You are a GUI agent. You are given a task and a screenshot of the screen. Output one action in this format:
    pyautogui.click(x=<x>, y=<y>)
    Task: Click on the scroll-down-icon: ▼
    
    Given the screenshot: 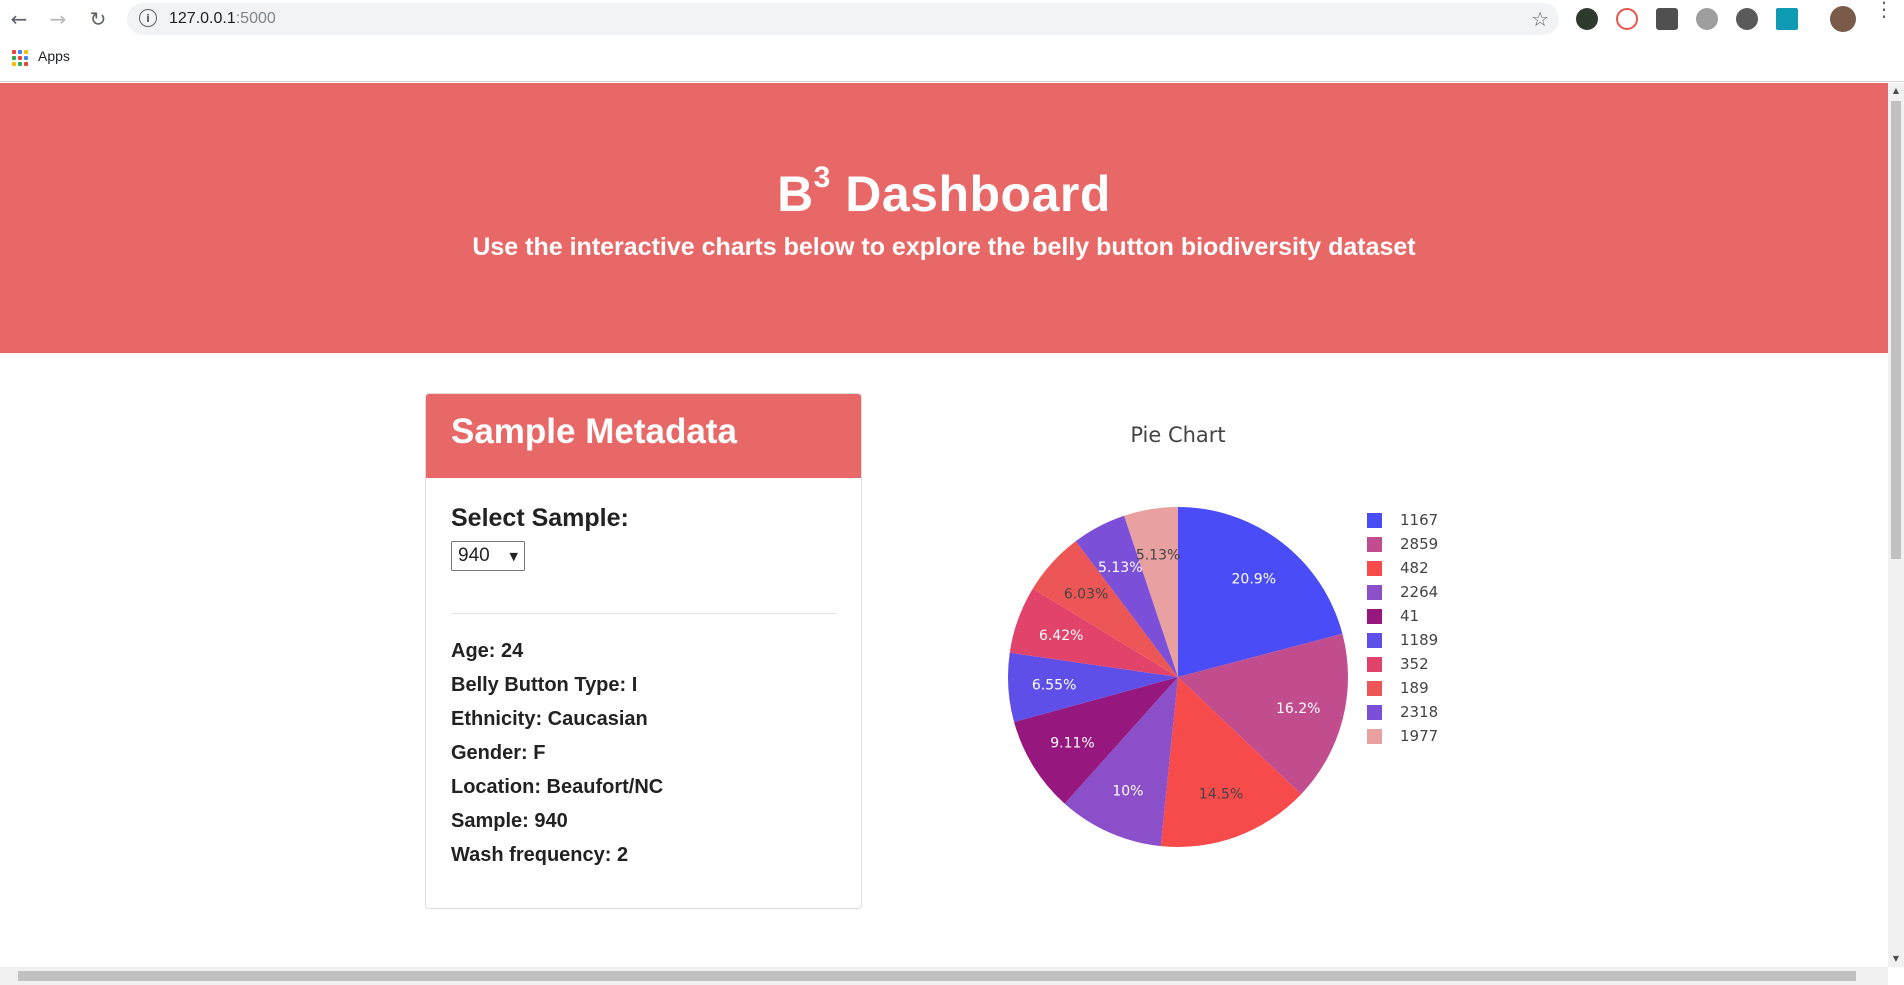 What is the action you would take?
    pyautogui.click(x=1896, y=959)
    